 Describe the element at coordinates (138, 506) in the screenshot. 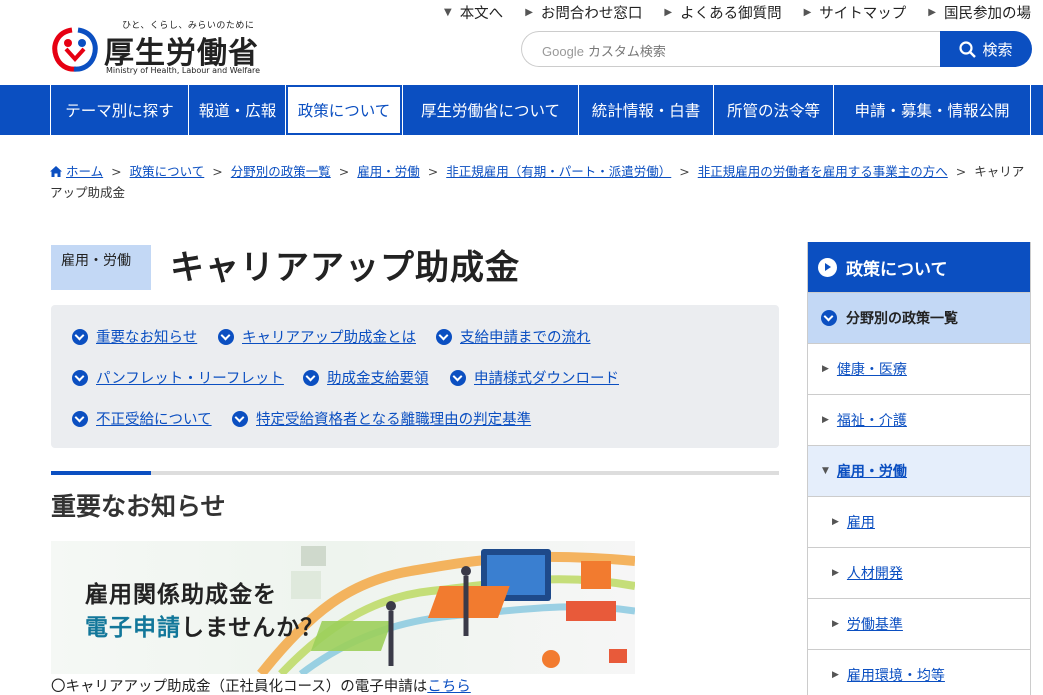

I see `section-title: 重要なお知らせ` at that location.